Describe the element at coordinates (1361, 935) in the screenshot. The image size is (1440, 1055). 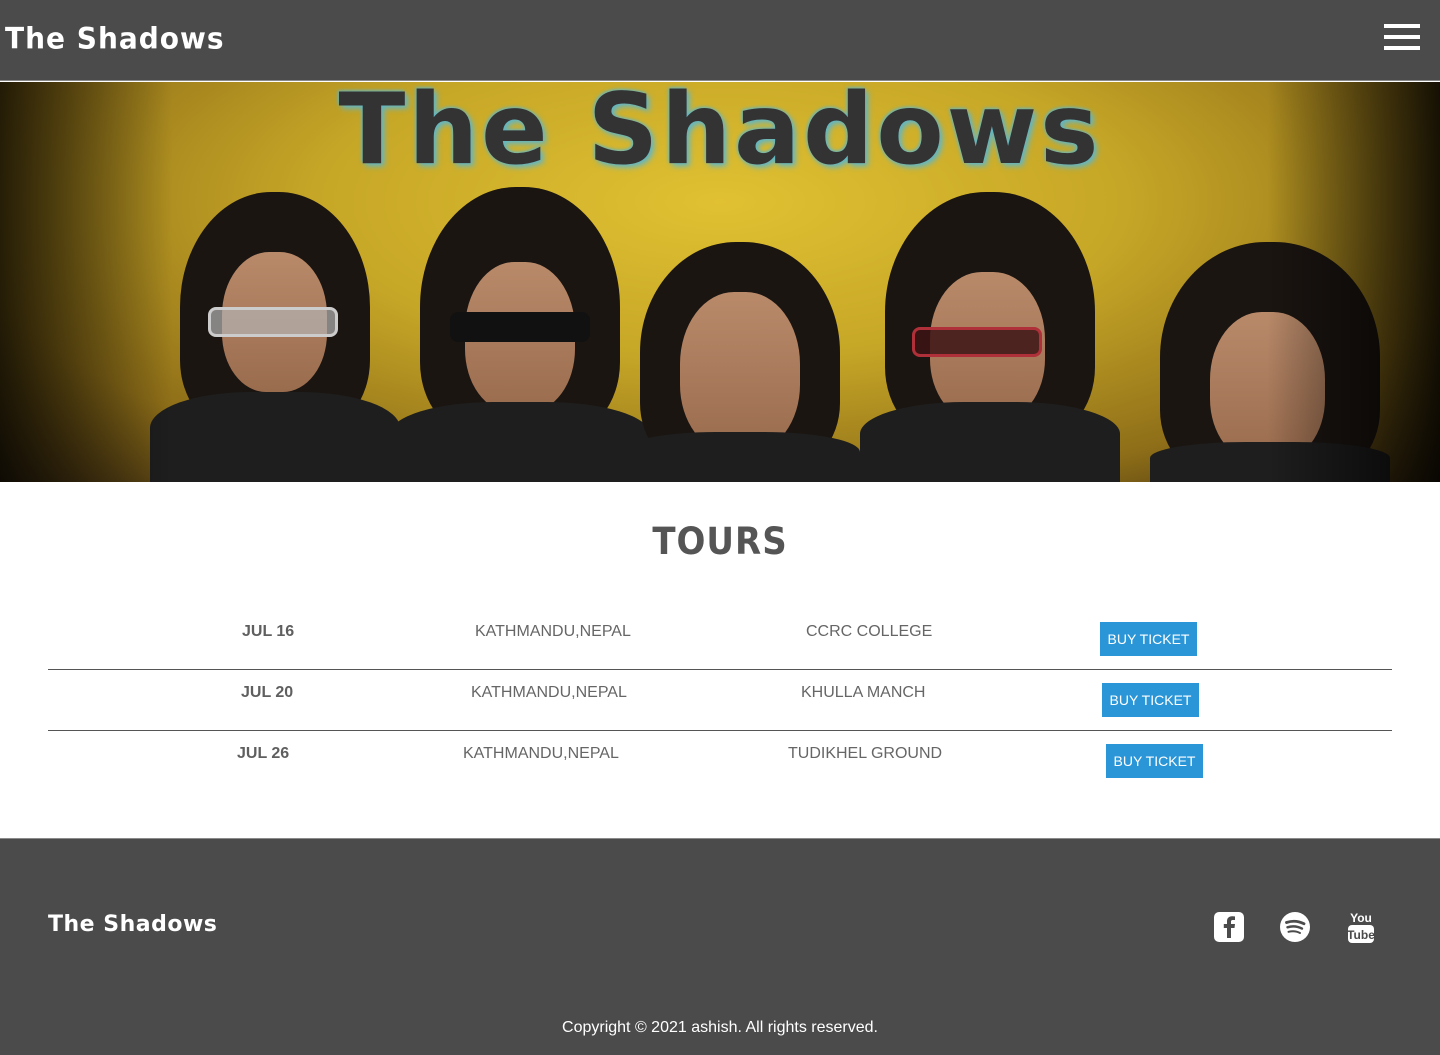
I see `svg-text: Tube` at that location.